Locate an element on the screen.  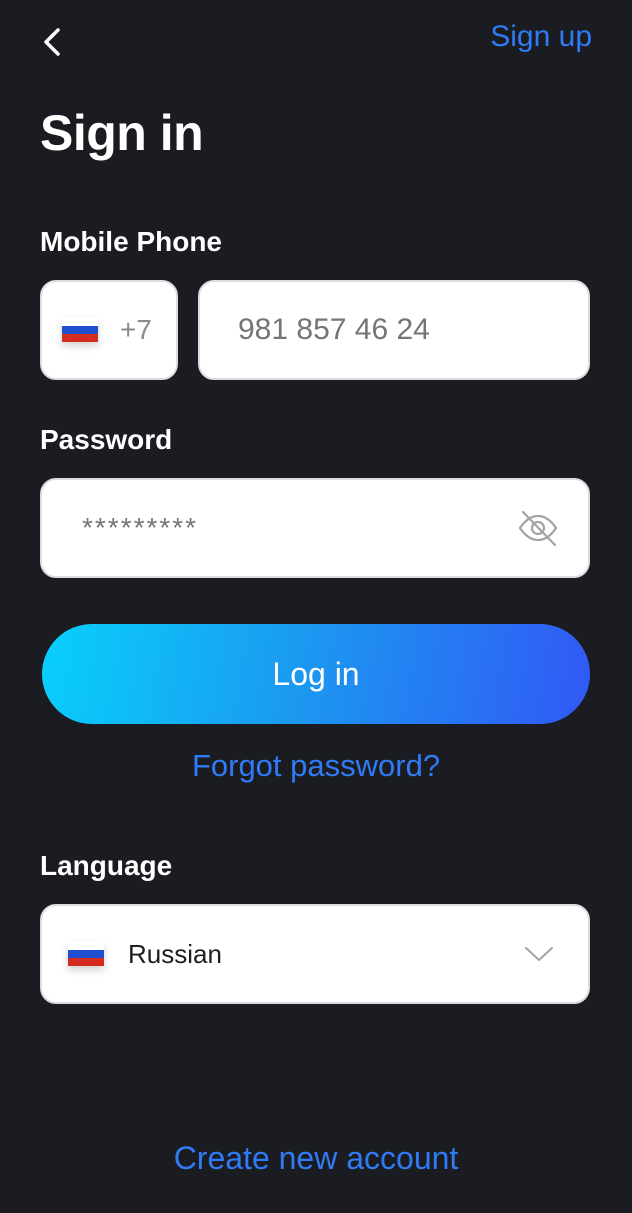
password-label: Password is located at coordinates (106, 439).